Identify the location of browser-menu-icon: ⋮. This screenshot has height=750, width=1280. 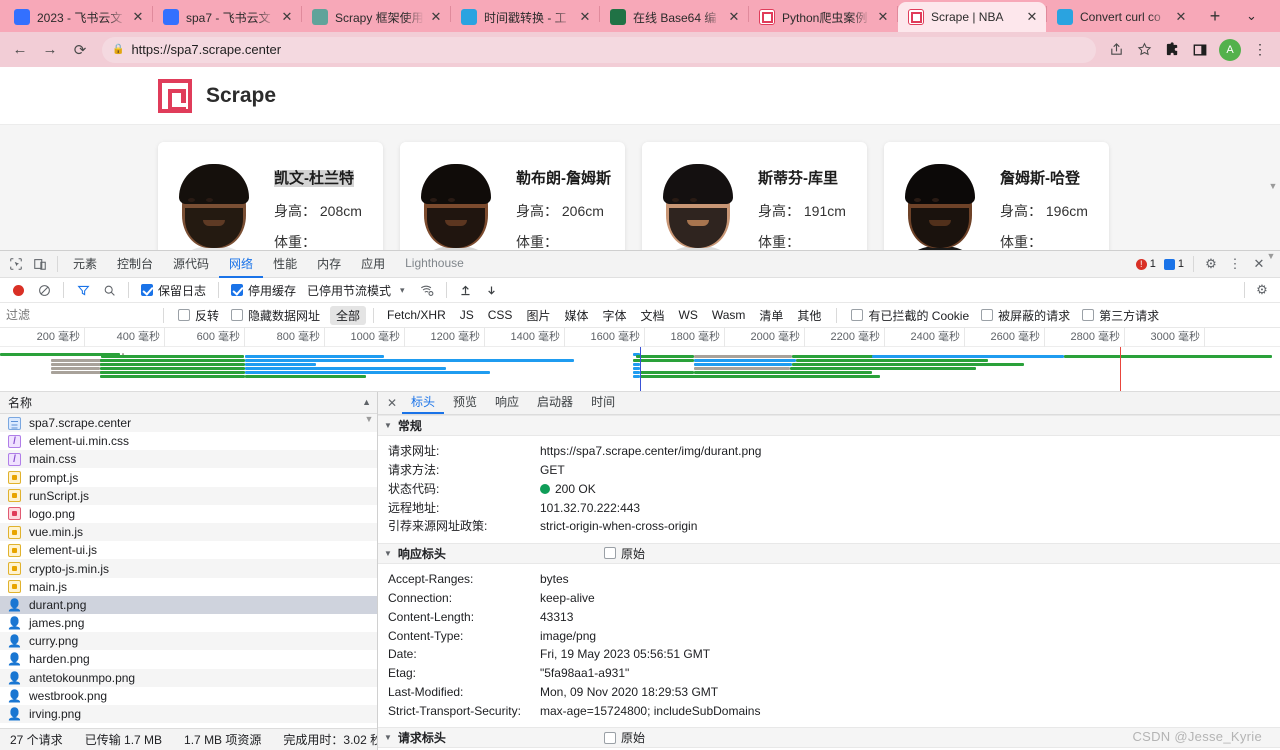
(1260, 50).